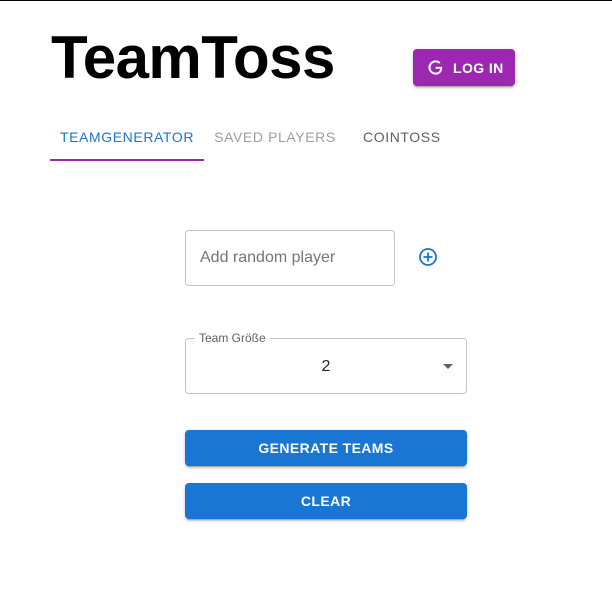 The image size is (612, 590). Describe the element at coordinates (275, 137) in the screenshot. I see `tab-saved-players: SAVED PLAYERS` at that location.